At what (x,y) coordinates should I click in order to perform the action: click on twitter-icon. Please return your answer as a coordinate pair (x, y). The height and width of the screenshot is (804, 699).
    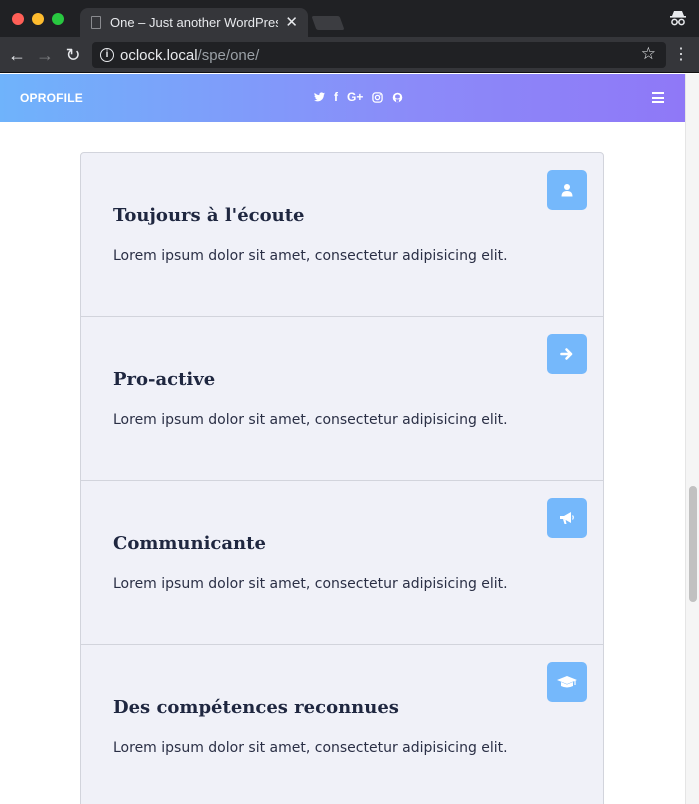
    Looking at the image, I should click on (319, 97).